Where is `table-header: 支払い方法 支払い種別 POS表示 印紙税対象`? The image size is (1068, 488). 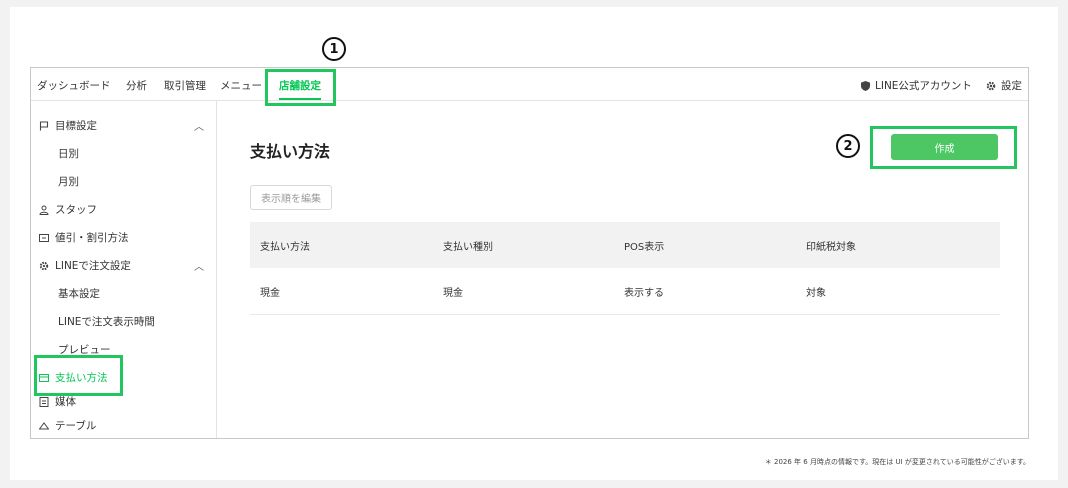 table-header: 支払い方法 支払い種別 POS表示 印紙税対象 is located at coordinates (625, 245).